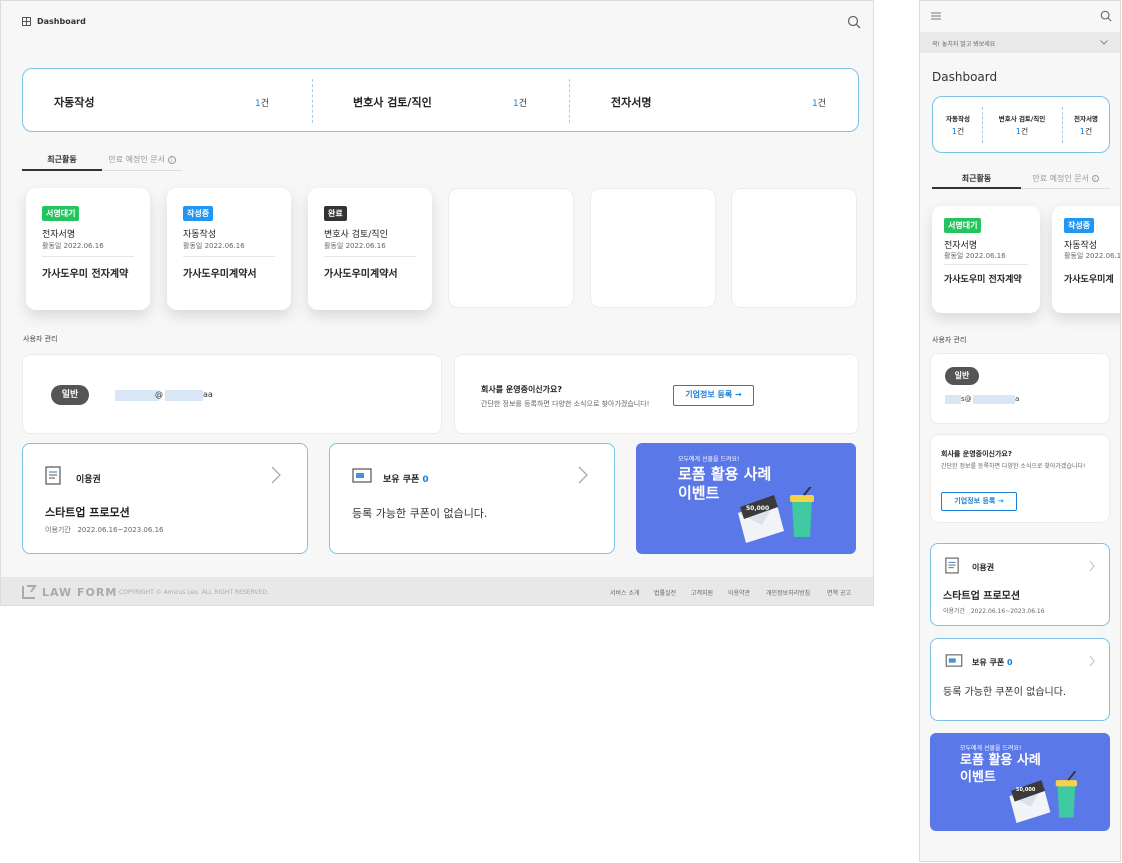 This screenshot has width=1122, height=863. What do you see at coordinates (625, 592) in the screenshot?
I see `footer-link-about: 서비스 소개` at bounding box center [625, 592].